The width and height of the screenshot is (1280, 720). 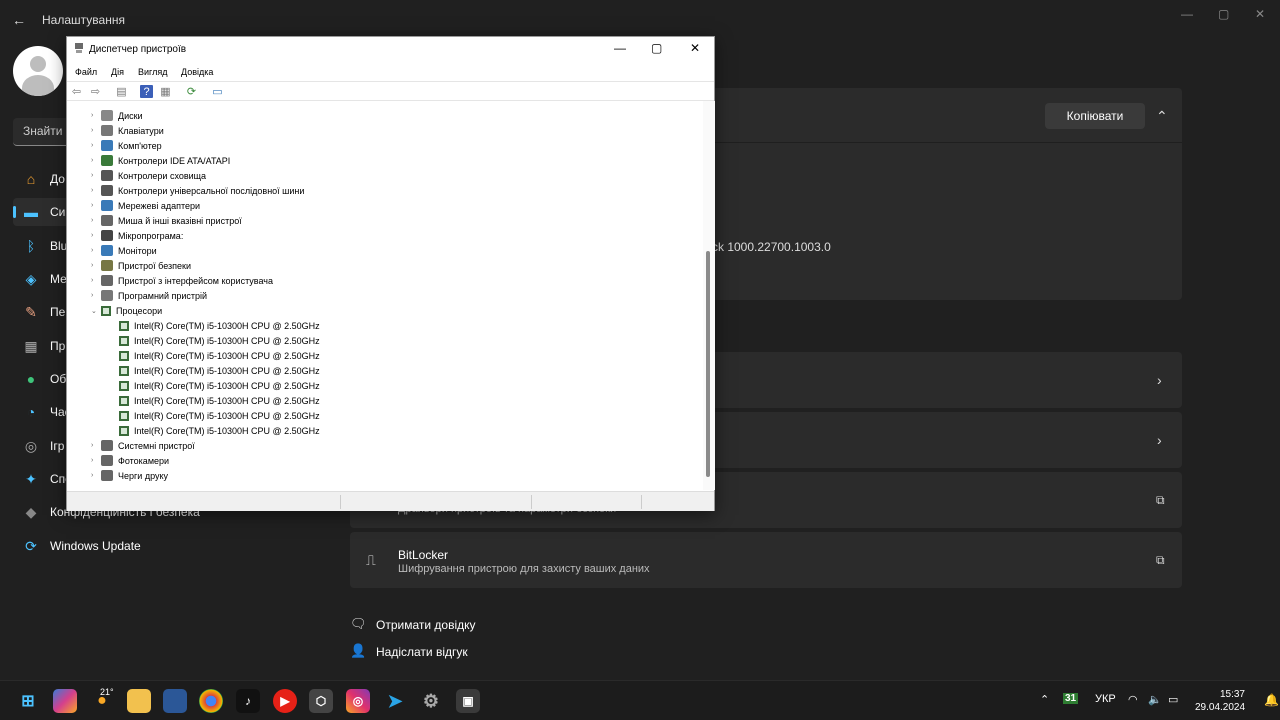 I want to click on scrollbar-thumb, so click(x=708, y=364).